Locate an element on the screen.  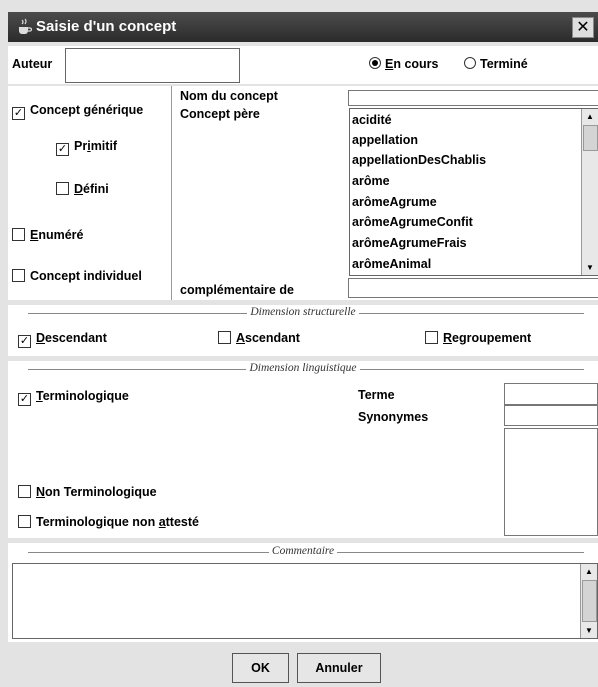
descendant-checkbox: ✓ Descendant is located at coordinates (62, 339).